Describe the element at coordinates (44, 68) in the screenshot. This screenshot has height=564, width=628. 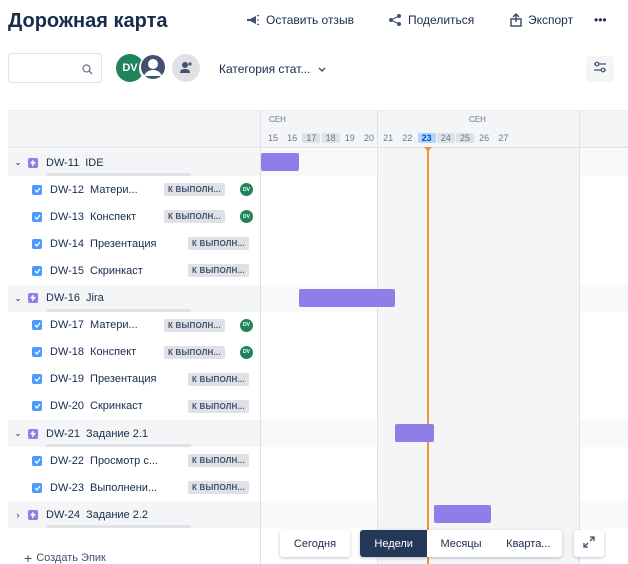
I see `search-input` at that location.